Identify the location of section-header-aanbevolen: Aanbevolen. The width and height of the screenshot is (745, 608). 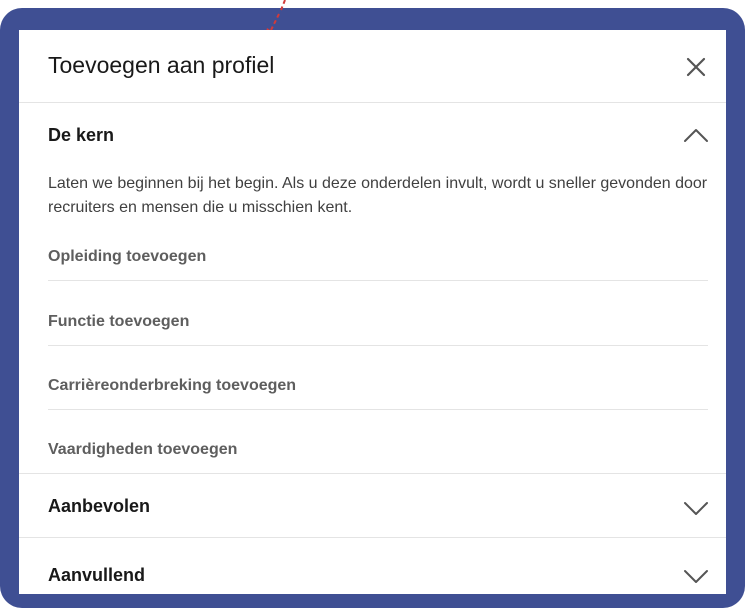
(372, 504).